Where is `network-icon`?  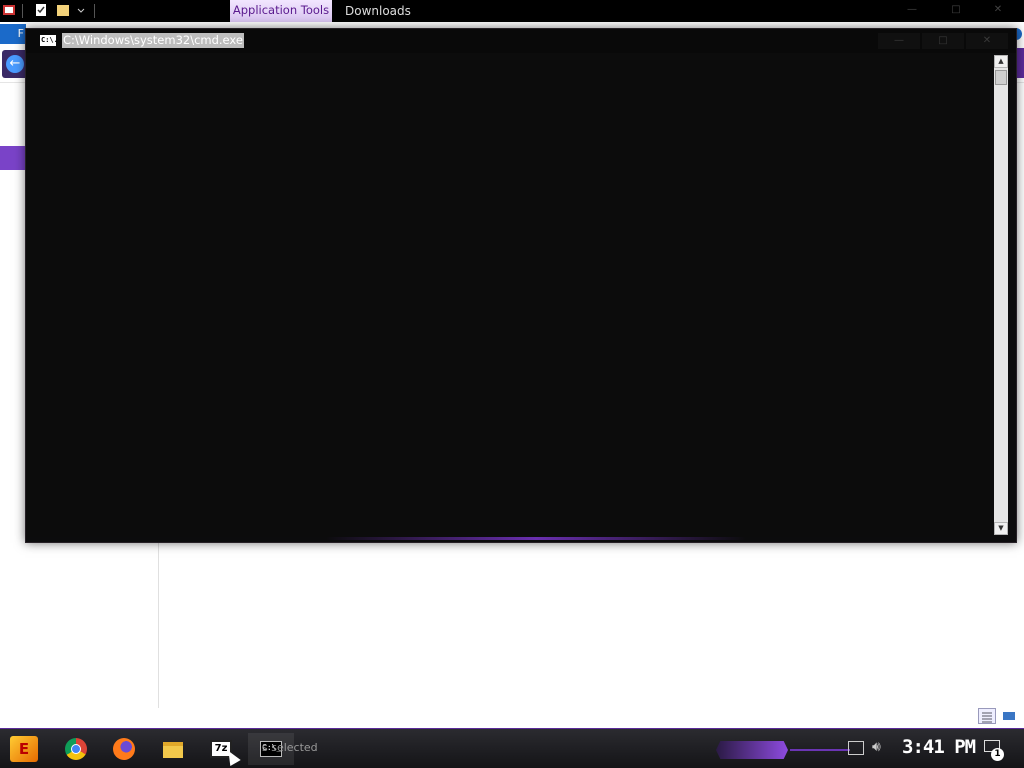 network-icon is located at coordinates (856, 748).